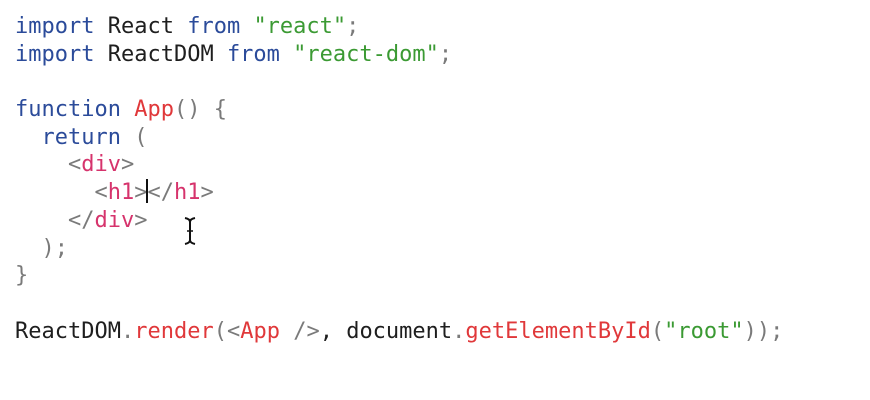  Describe the element at coordinates (440, 138) in the screenshot. I see `code-line: return (` at that location.